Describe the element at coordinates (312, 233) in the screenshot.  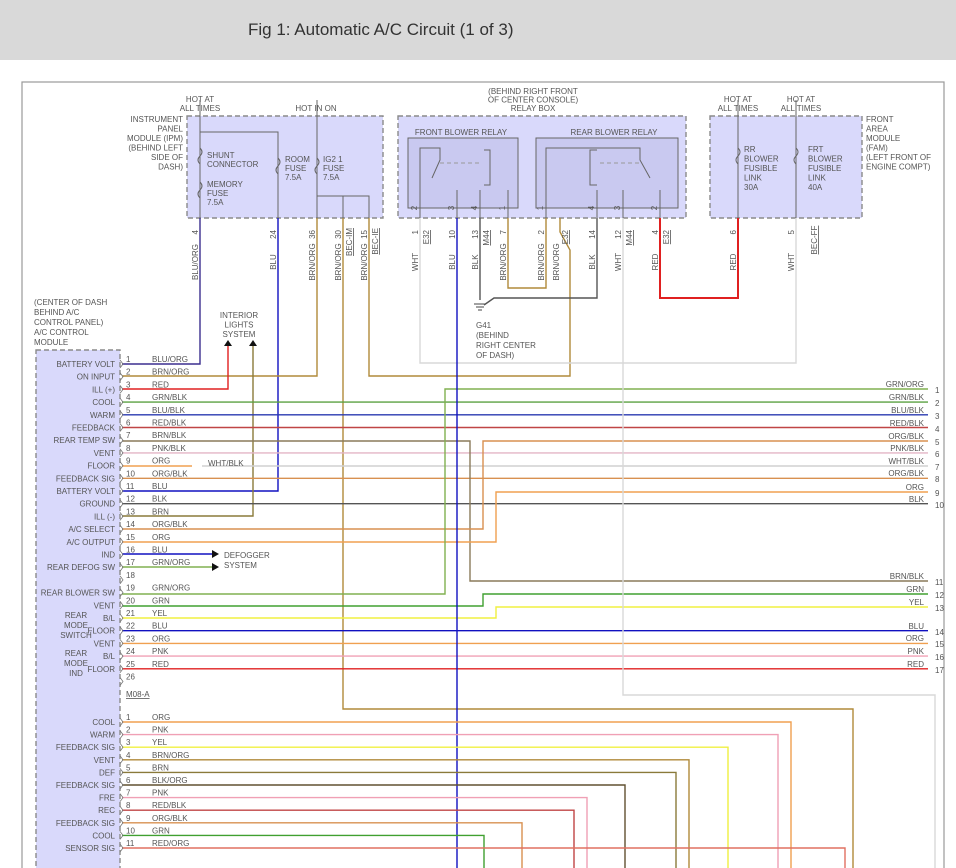
I see `ipm-pin-number: 36` at that location.